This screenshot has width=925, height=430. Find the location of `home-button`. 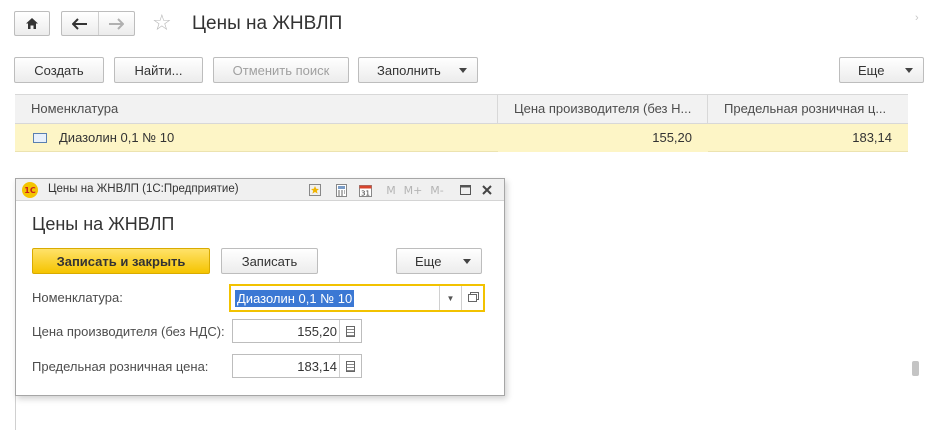

home-button is located at coordinates (32, 23).